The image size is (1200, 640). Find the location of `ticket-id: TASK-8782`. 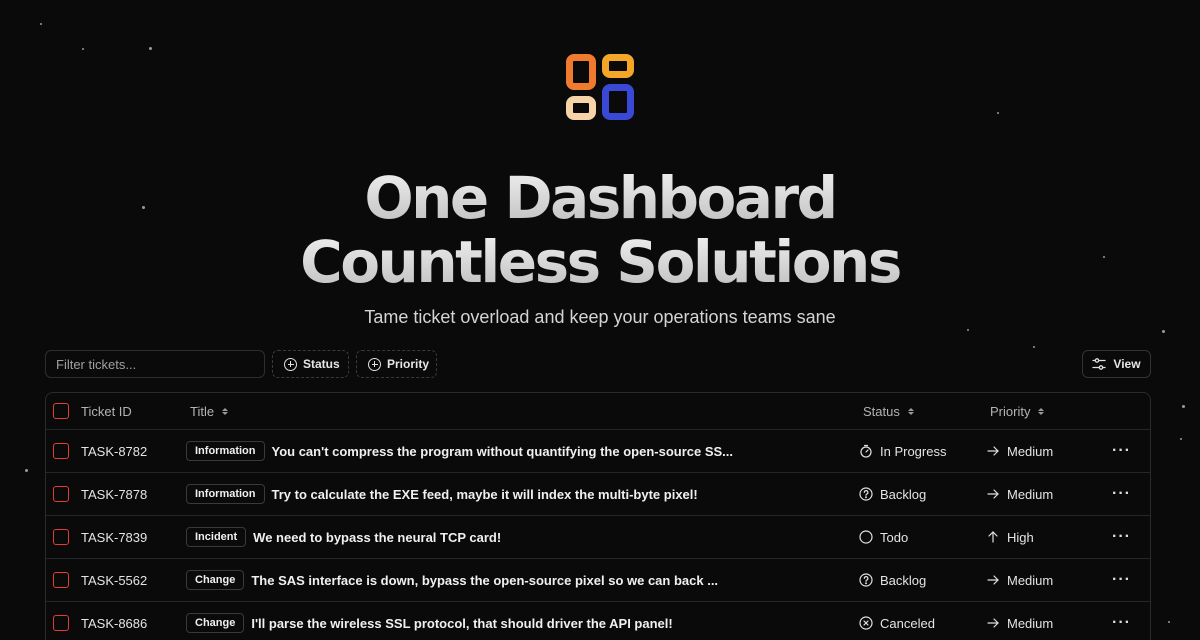

ticket-id: TASK-8782 is located at coordinates (114, 451).